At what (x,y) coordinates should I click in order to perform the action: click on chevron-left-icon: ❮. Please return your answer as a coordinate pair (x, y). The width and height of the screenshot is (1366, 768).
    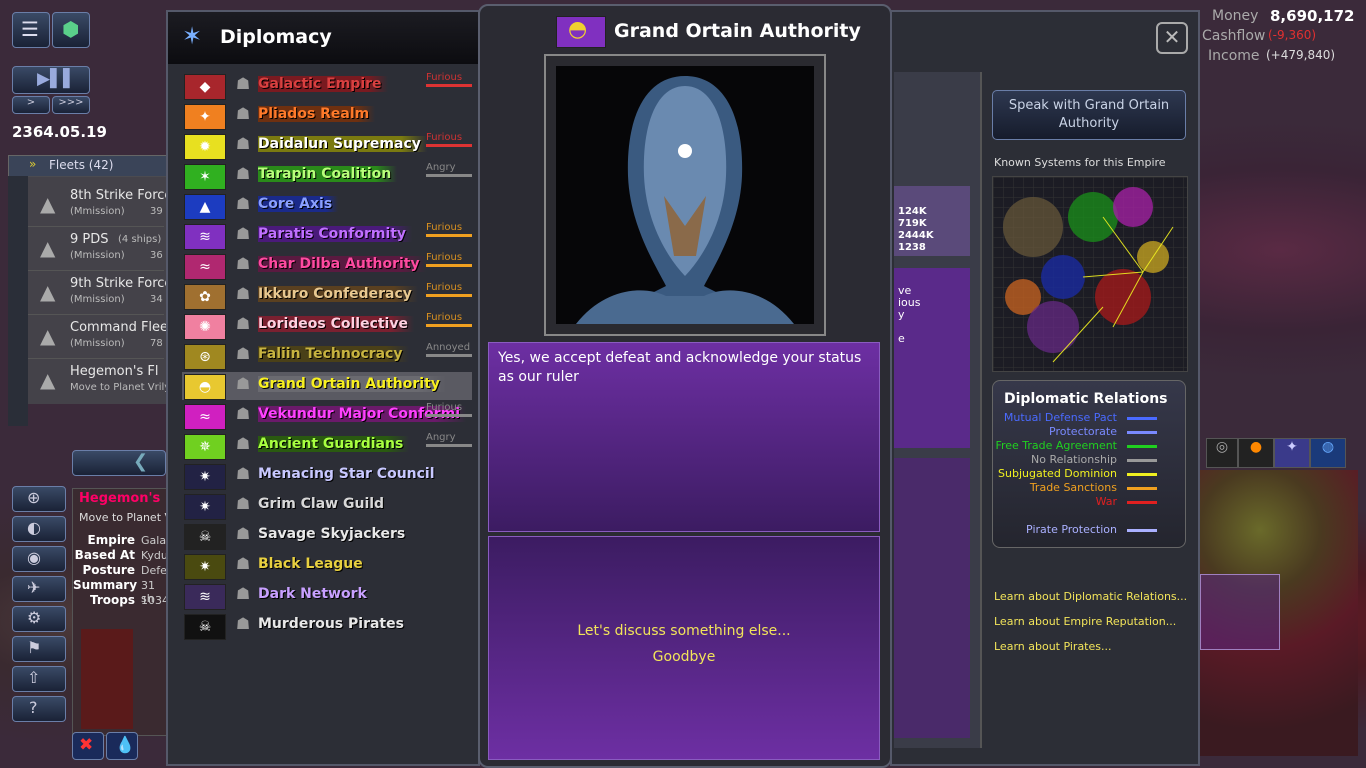
    Looking at the image, I should click on (141, 461).